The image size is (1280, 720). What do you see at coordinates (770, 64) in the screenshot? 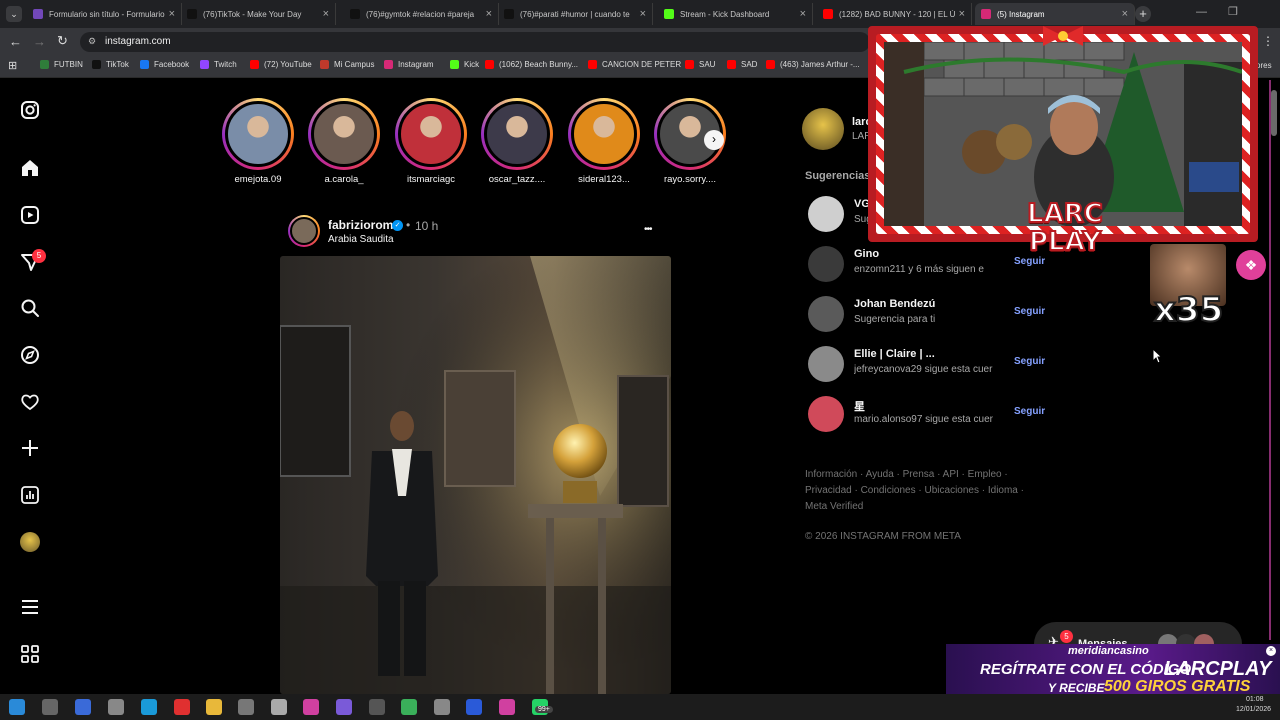
I see `bookmark-favicon-icon` at bounding box center [770, 64].